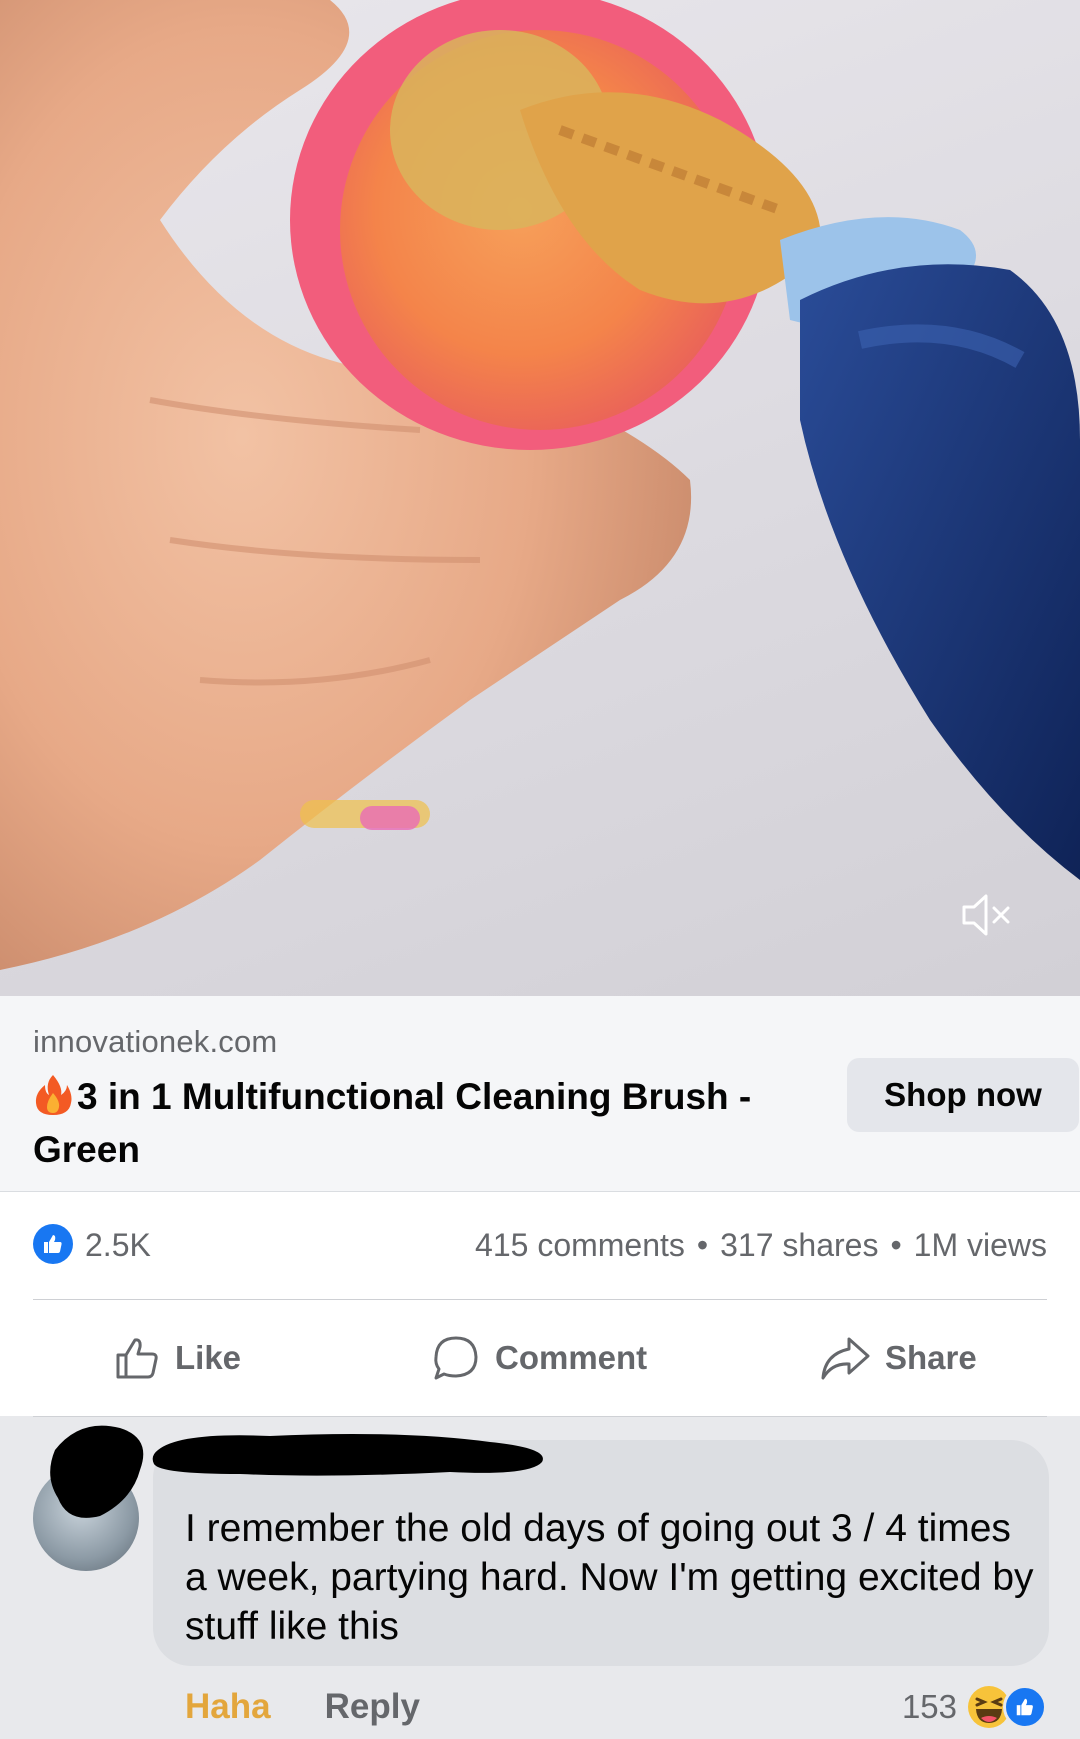  Describe the element at coordinates (571, 1357) in the screenshot. I see `comment-label: Comment` at that location.